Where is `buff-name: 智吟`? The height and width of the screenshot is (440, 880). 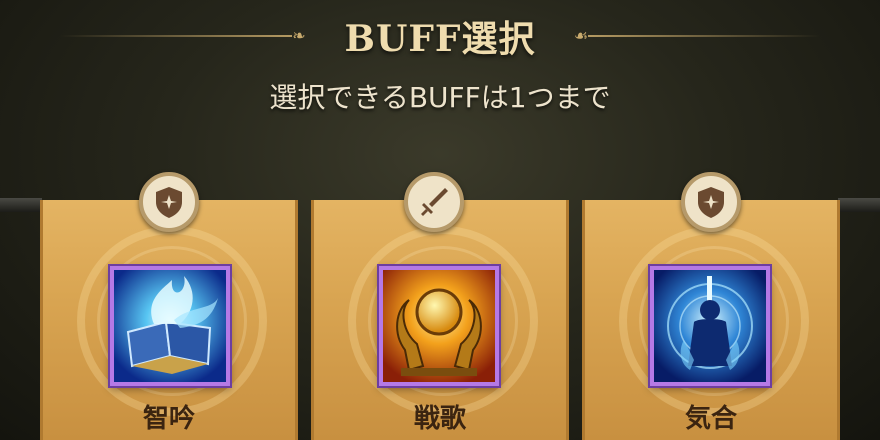
buff-name: 智吟 is located at coordinates (168, 419).